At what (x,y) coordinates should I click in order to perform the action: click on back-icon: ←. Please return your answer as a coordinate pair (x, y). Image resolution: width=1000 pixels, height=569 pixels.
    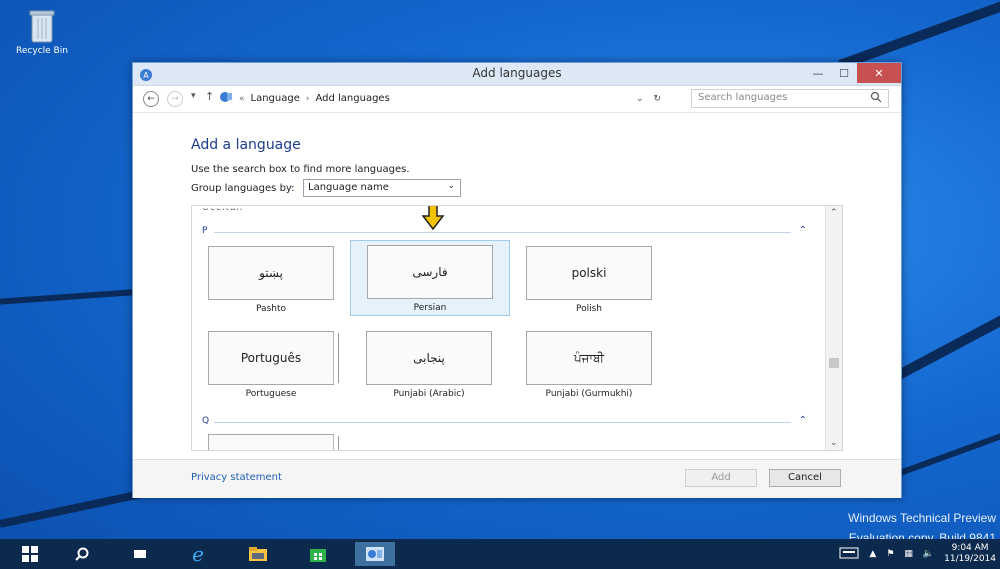
    Looking at the image, I should click on (151, 99).